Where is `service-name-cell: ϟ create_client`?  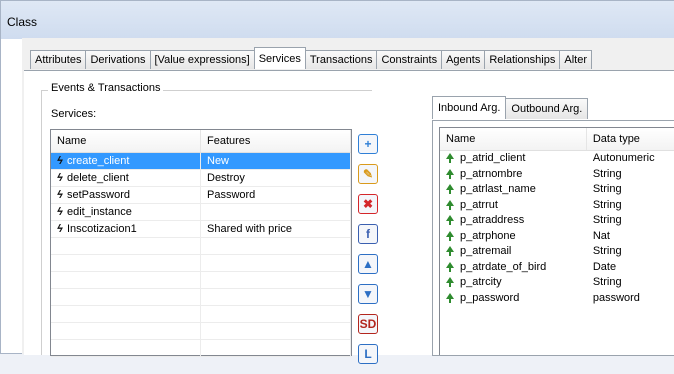 service-name-cell: ϟ create_client is located at coordinates (126, 161).